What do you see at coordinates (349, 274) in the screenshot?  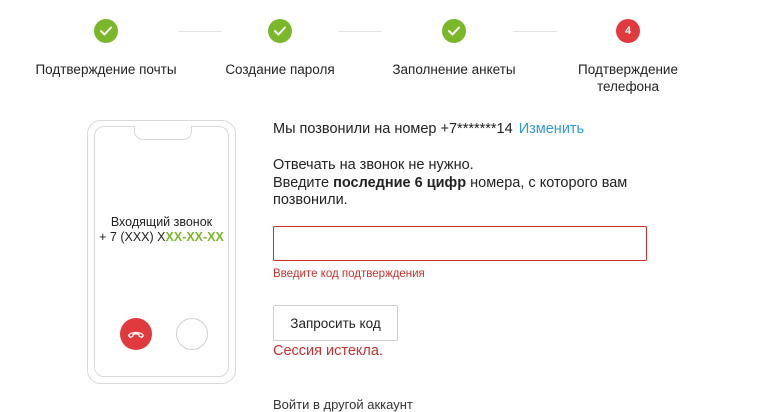 I see `code-error-message: Введите код подтверждения` at bounding box center [349, 274].